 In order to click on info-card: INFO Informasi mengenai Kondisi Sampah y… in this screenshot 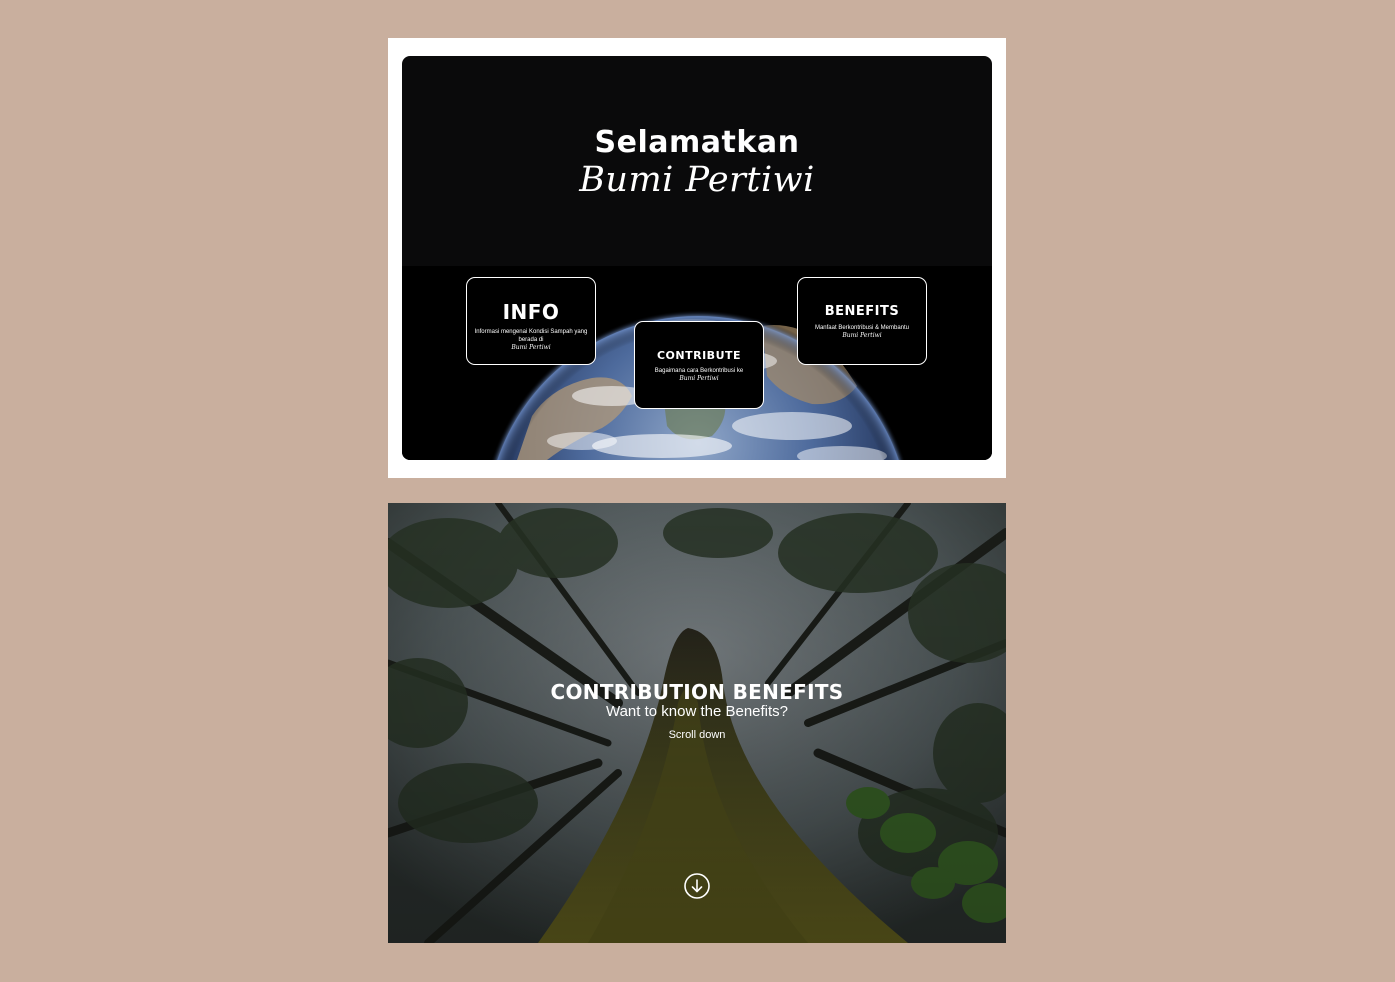, I will do `click(531, 321)`.